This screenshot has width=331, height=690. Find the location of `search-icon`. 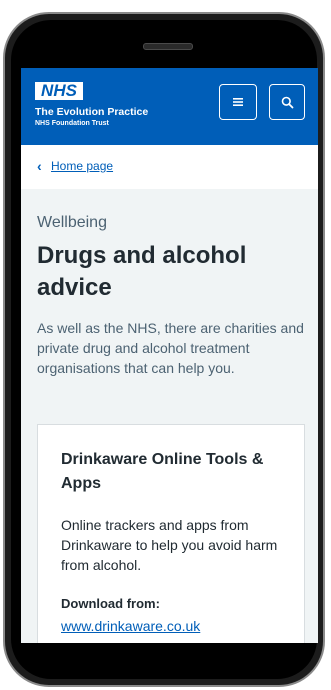

search-icon is located at coordinates (287, 102).